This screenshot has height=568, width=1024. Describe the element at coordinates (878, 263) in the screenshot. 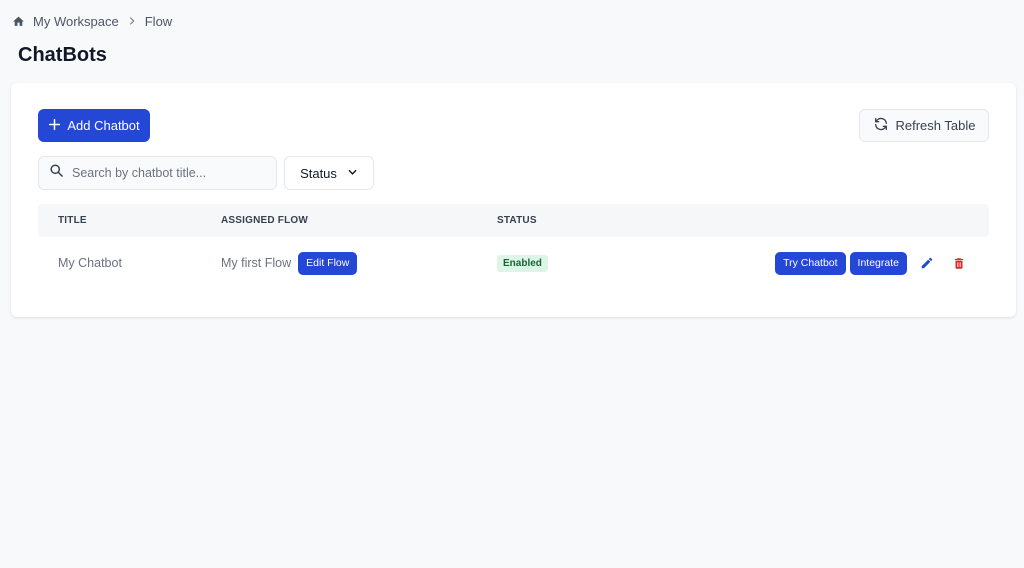

I see `integrate-button: Integrate` at that location.